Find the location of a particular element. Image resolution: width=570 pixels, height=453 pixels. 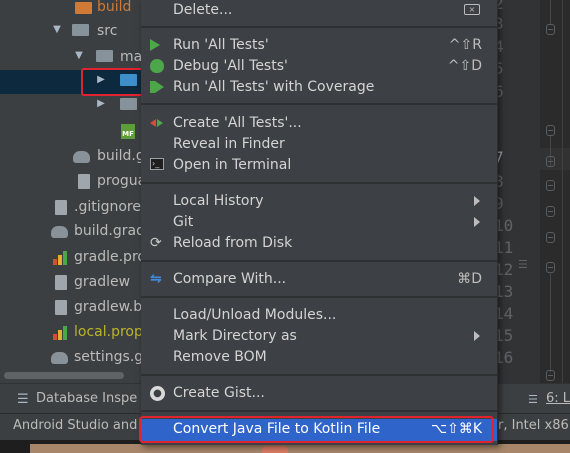

menu-item-label: Local History is located at coordinates (218, 201).